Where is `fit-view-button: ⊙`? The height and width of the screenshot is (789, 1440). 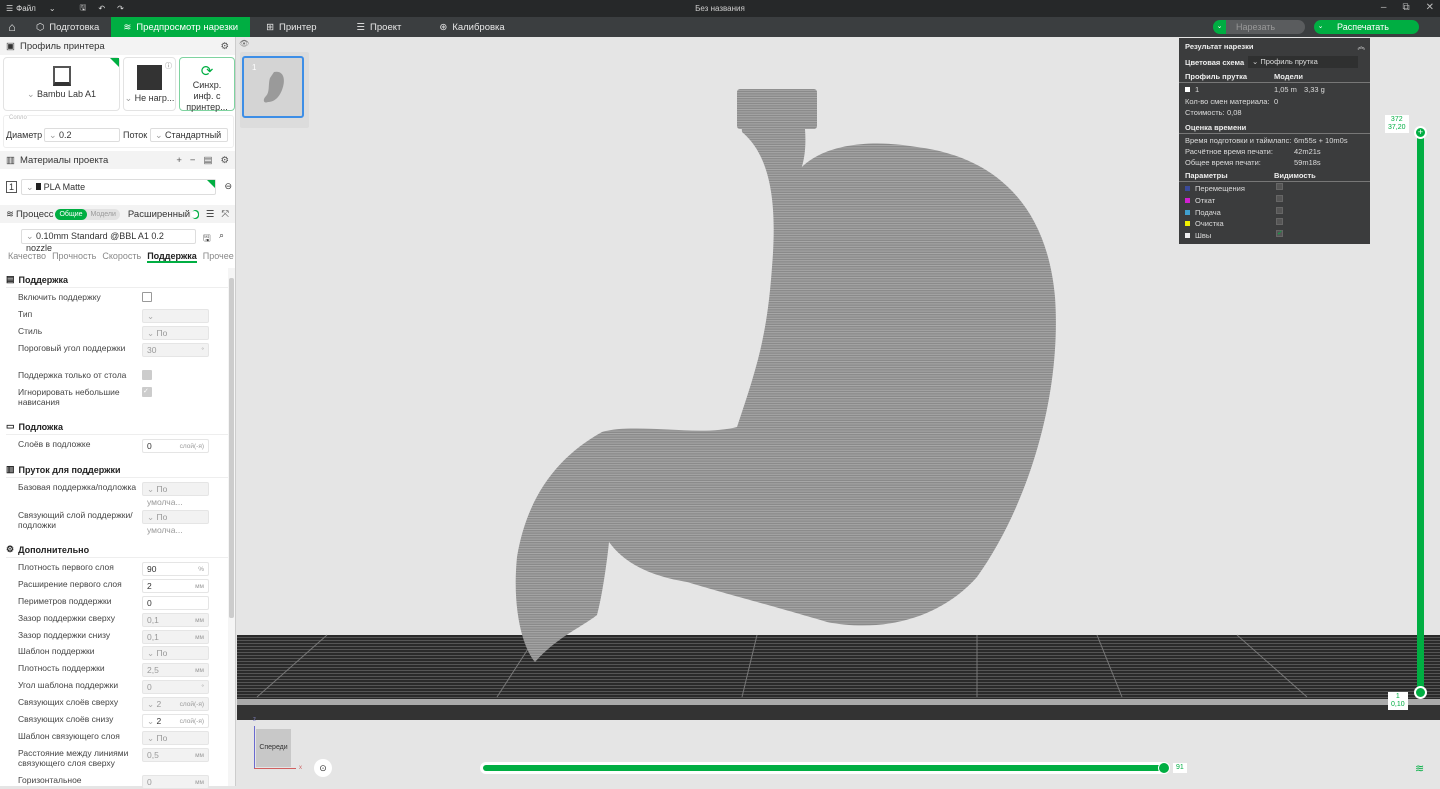
fit-view-button: ⊙ is located at coordinates (323, 768).